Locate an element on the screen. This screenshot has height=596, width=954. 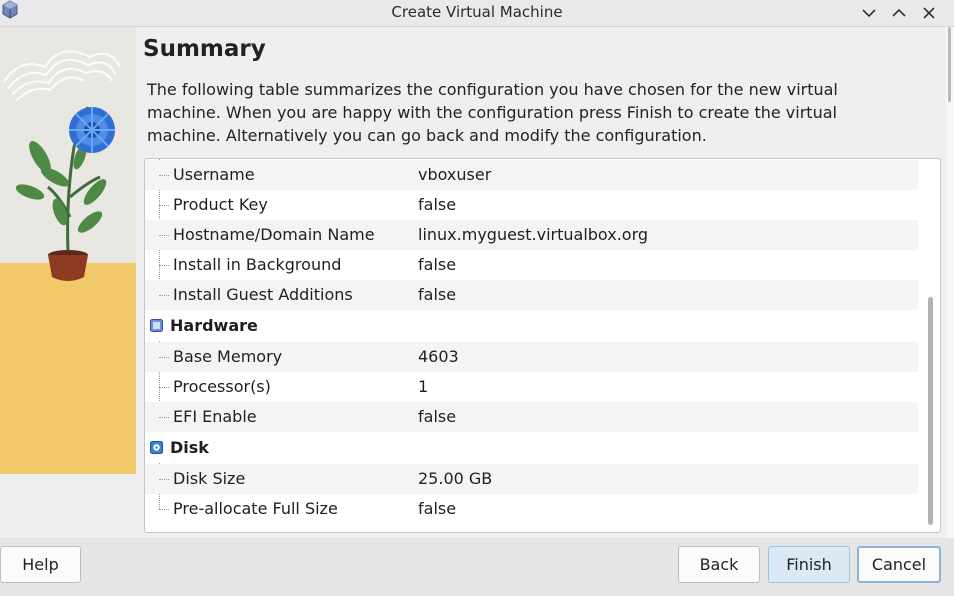
window-title: Create Virtual Machine is located at coordinates (477, 12).